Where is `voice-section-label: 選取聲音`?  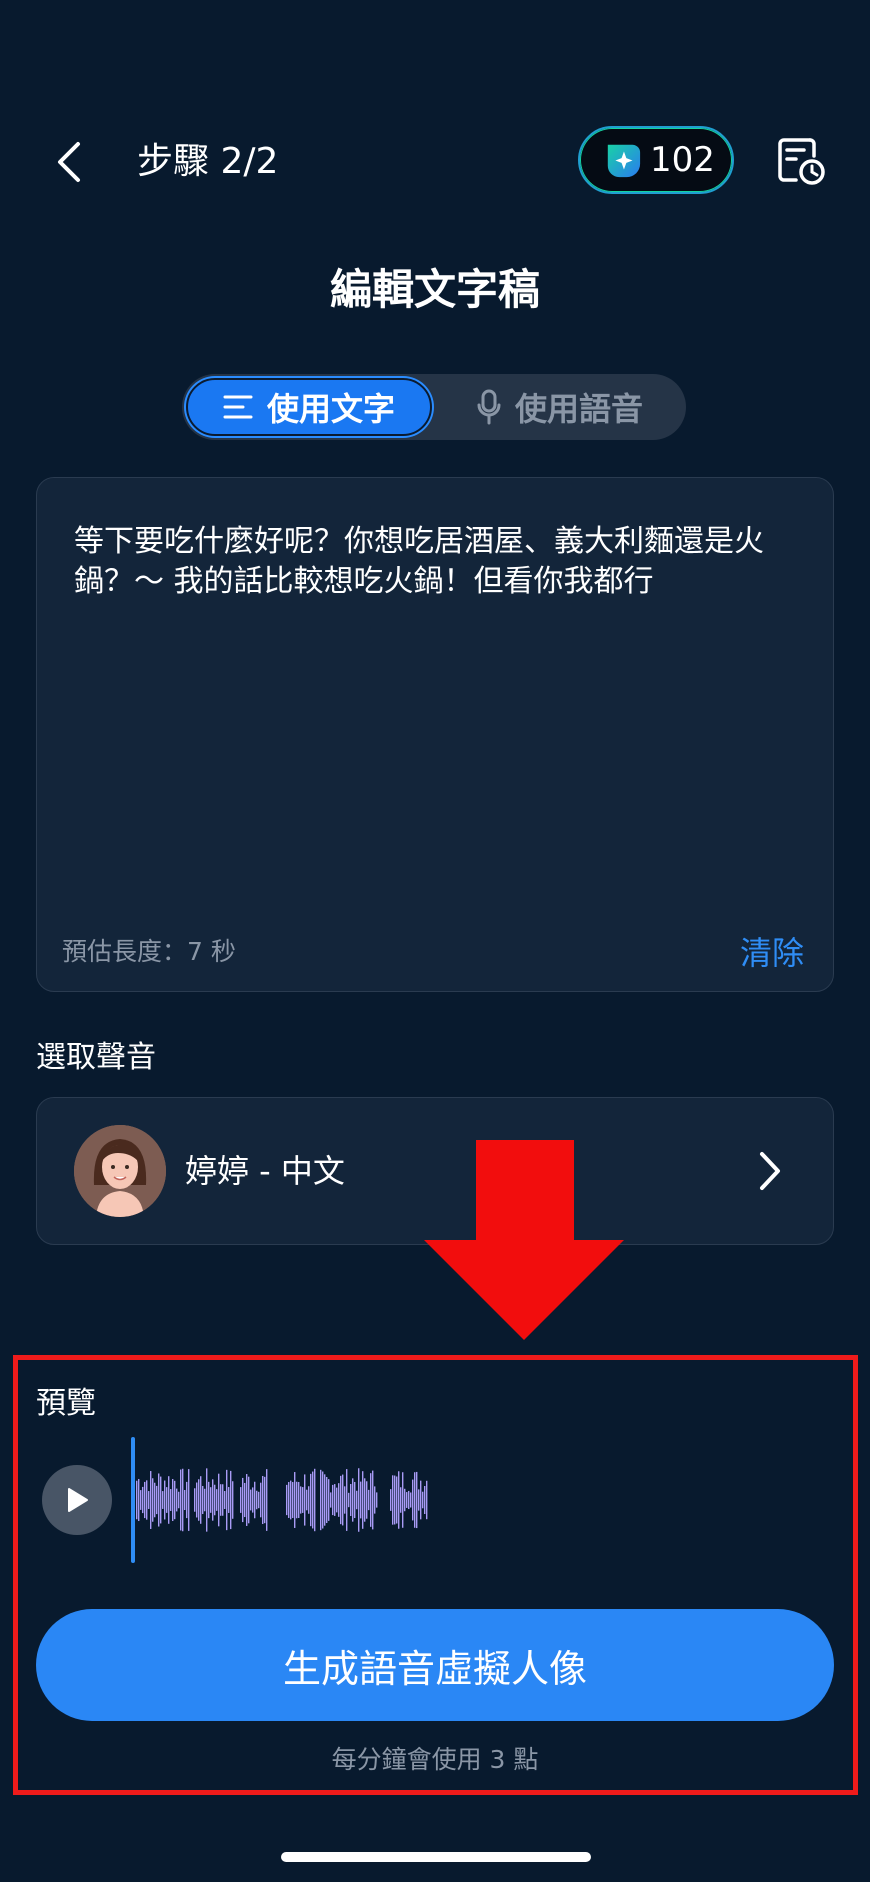 voice-section-label: 選取聲音 is located at coordinates (96, 1057).